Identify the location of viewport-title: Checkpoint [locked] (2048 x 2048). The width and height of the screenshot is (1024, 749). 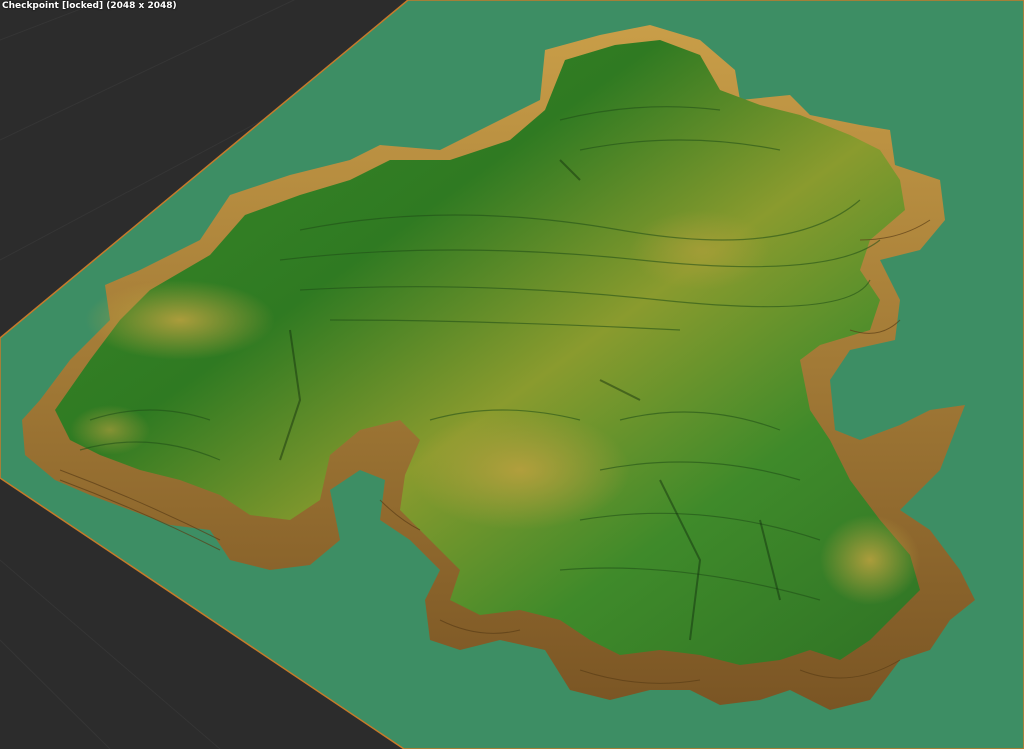
(89, 6).